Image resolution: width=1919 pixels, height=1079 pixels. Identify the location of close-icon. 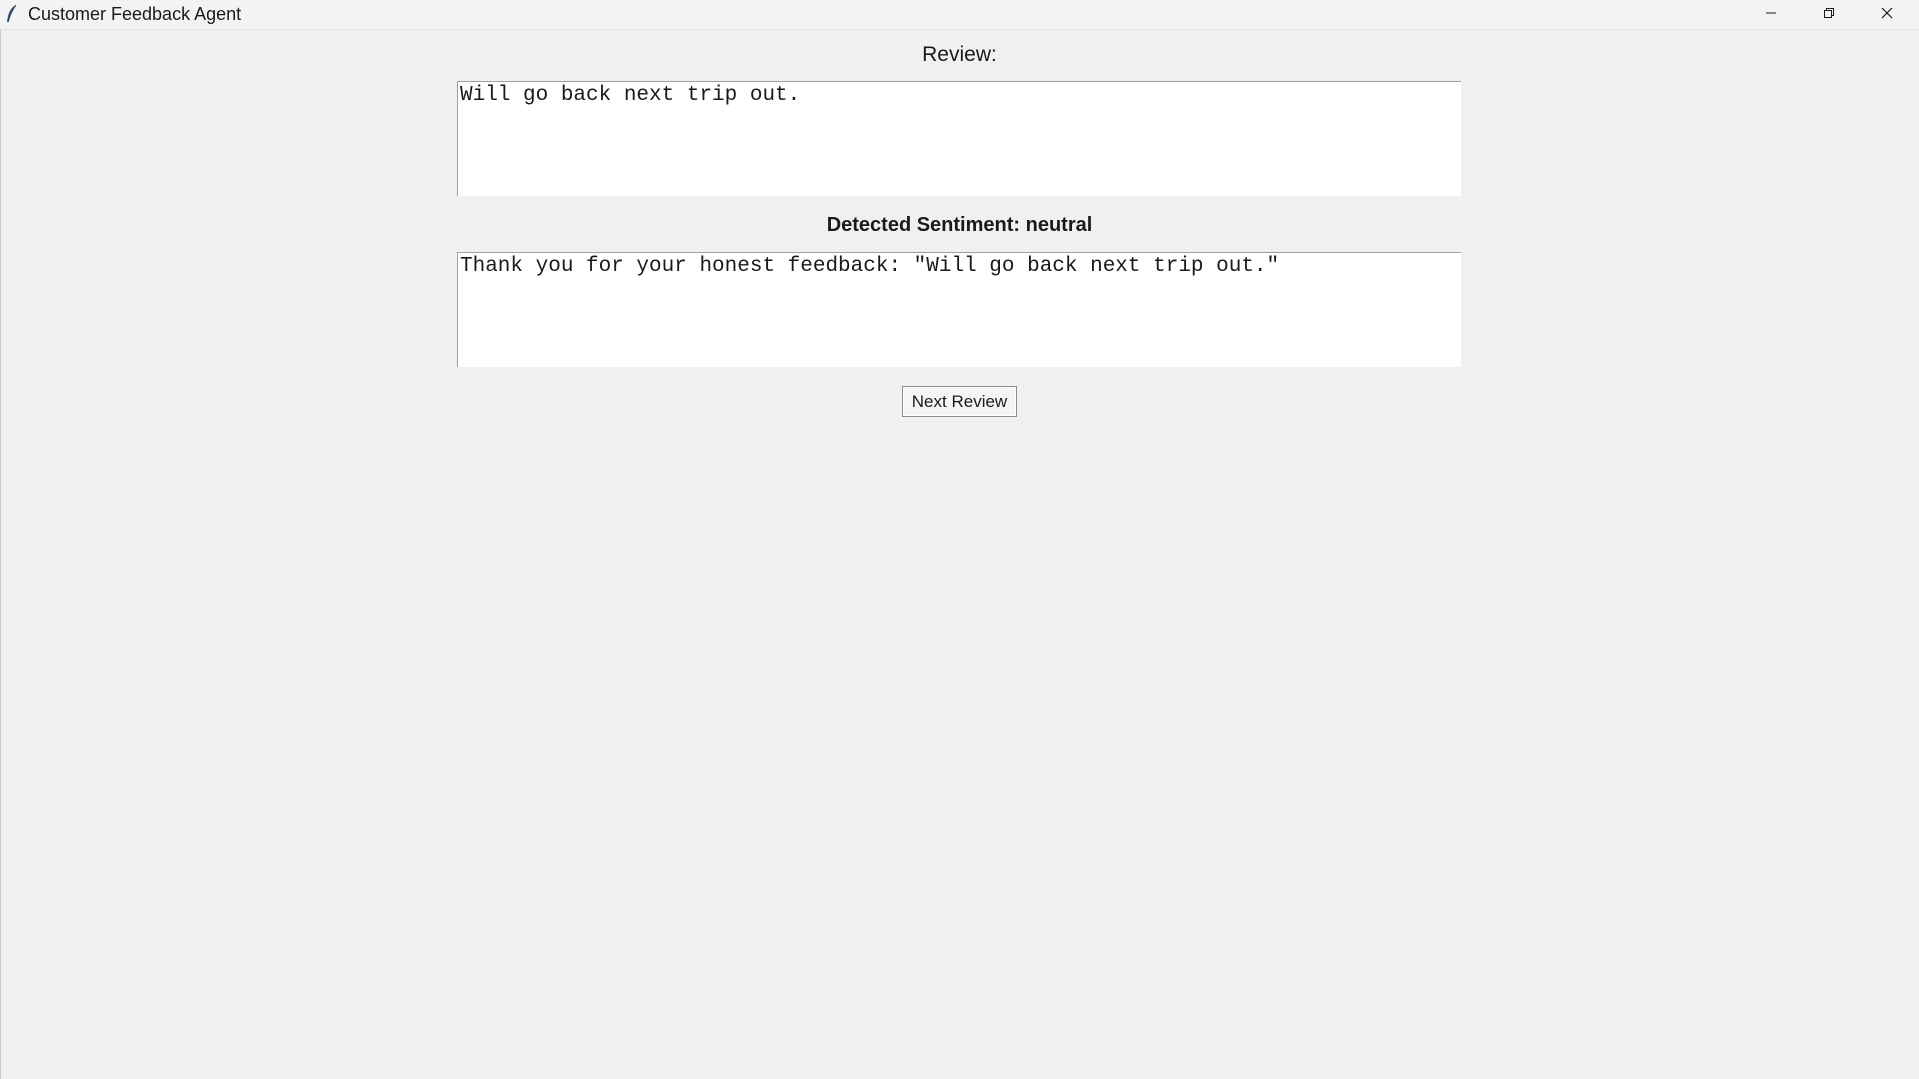
(1887, 15).